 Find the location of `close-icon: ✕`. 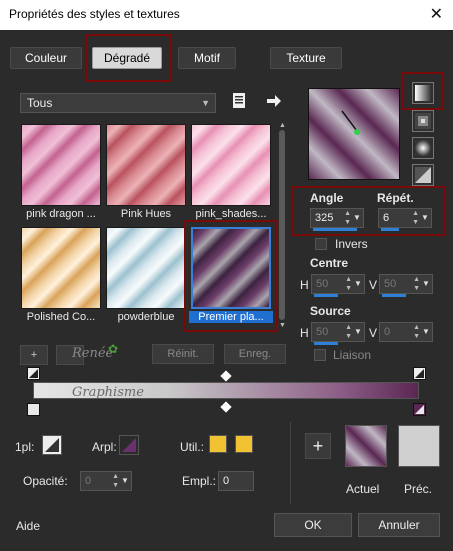

close-icon: ✕ is located at coordinates (436, 14).